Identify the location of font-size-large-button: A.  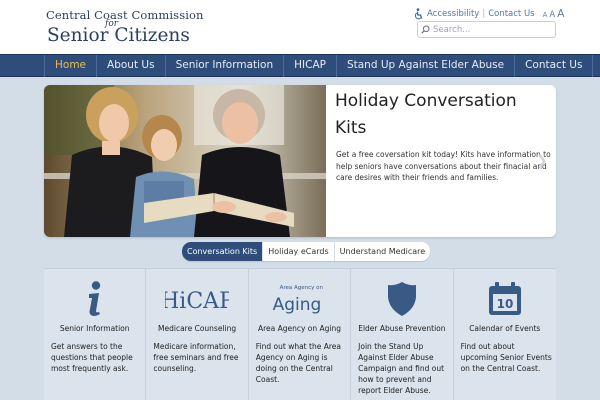
(560, 14).